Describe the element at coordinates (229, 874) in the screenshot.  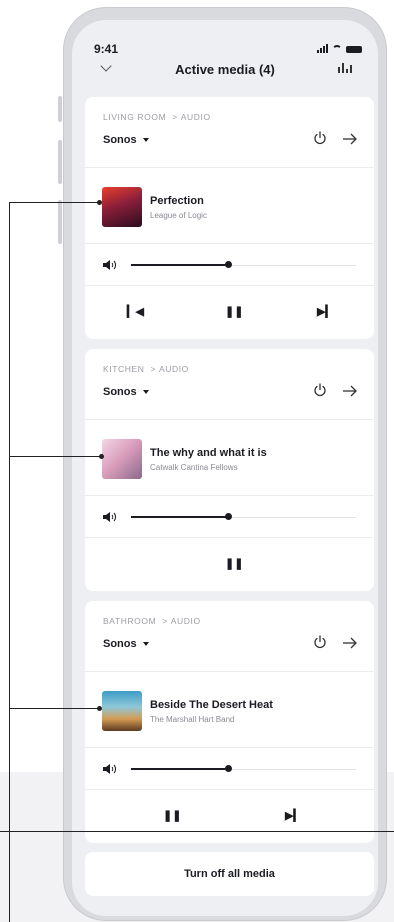
I see `turn-off-all-button: Turn off all media` at that location.